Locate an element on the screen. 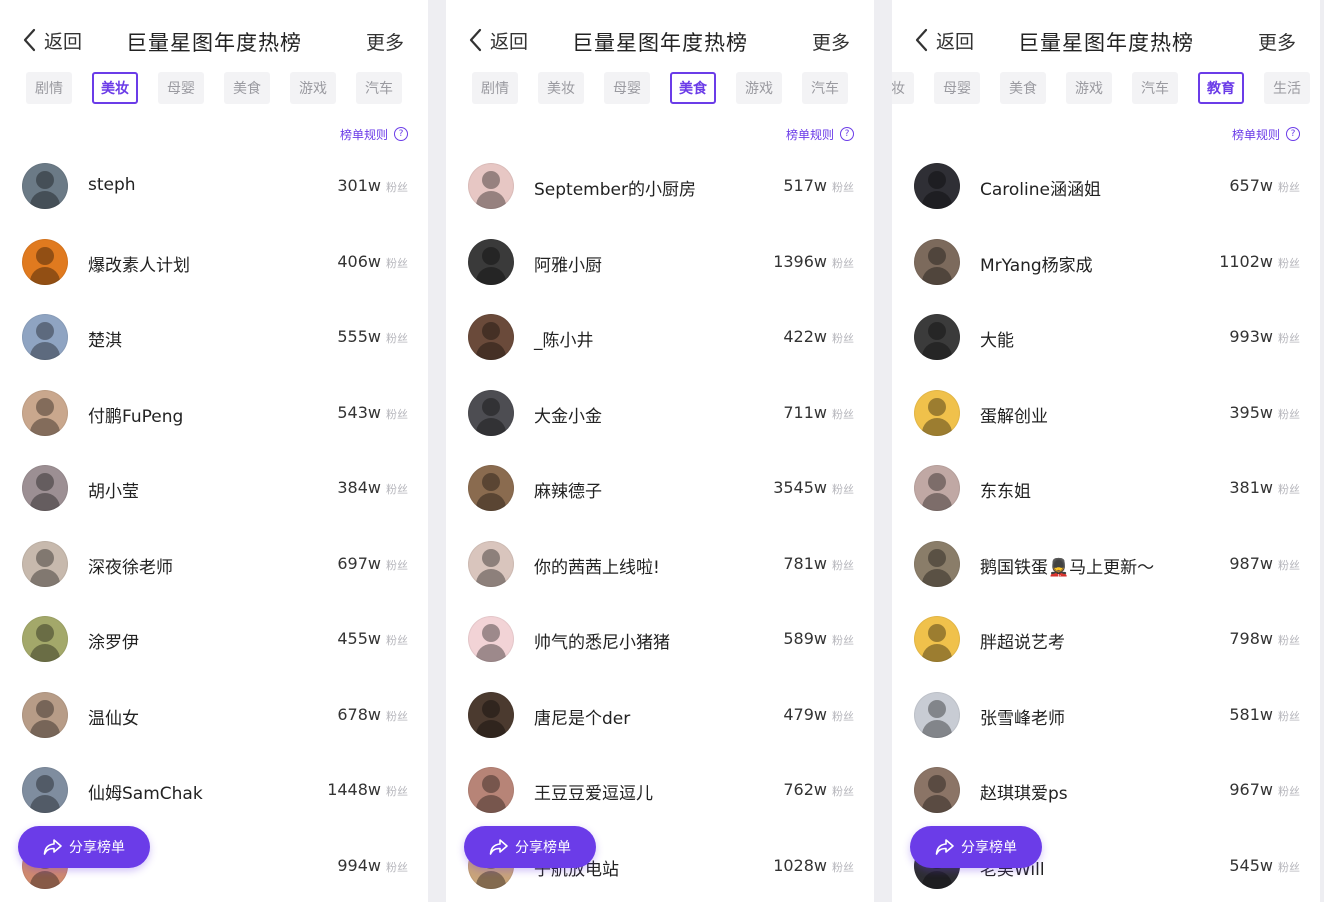 The width and height of the screenshot is (1324, 902). fans-number: 657w is located at coordinates (1251, 185).